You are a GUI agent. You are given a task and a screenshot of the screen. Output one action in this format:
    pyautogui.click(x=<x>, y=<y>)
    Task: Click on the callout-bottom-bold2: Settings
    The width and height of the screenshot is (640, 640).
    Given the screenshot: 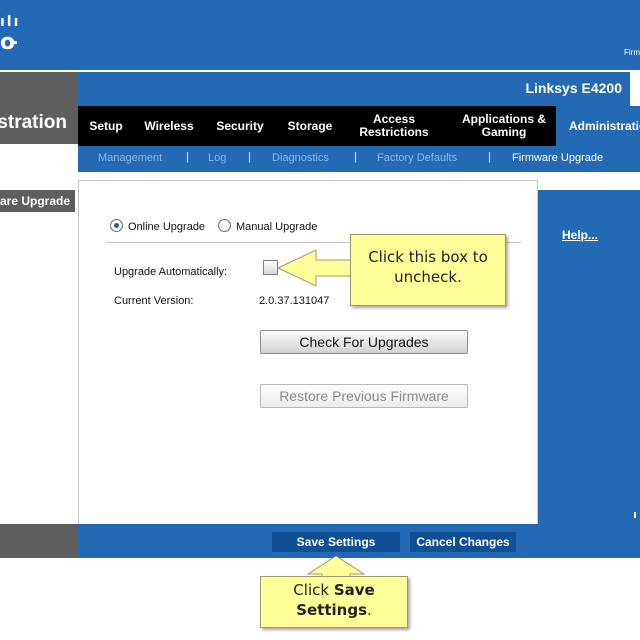 What is the action you would take?
    pyautogui.click(x=332, y=610)
    